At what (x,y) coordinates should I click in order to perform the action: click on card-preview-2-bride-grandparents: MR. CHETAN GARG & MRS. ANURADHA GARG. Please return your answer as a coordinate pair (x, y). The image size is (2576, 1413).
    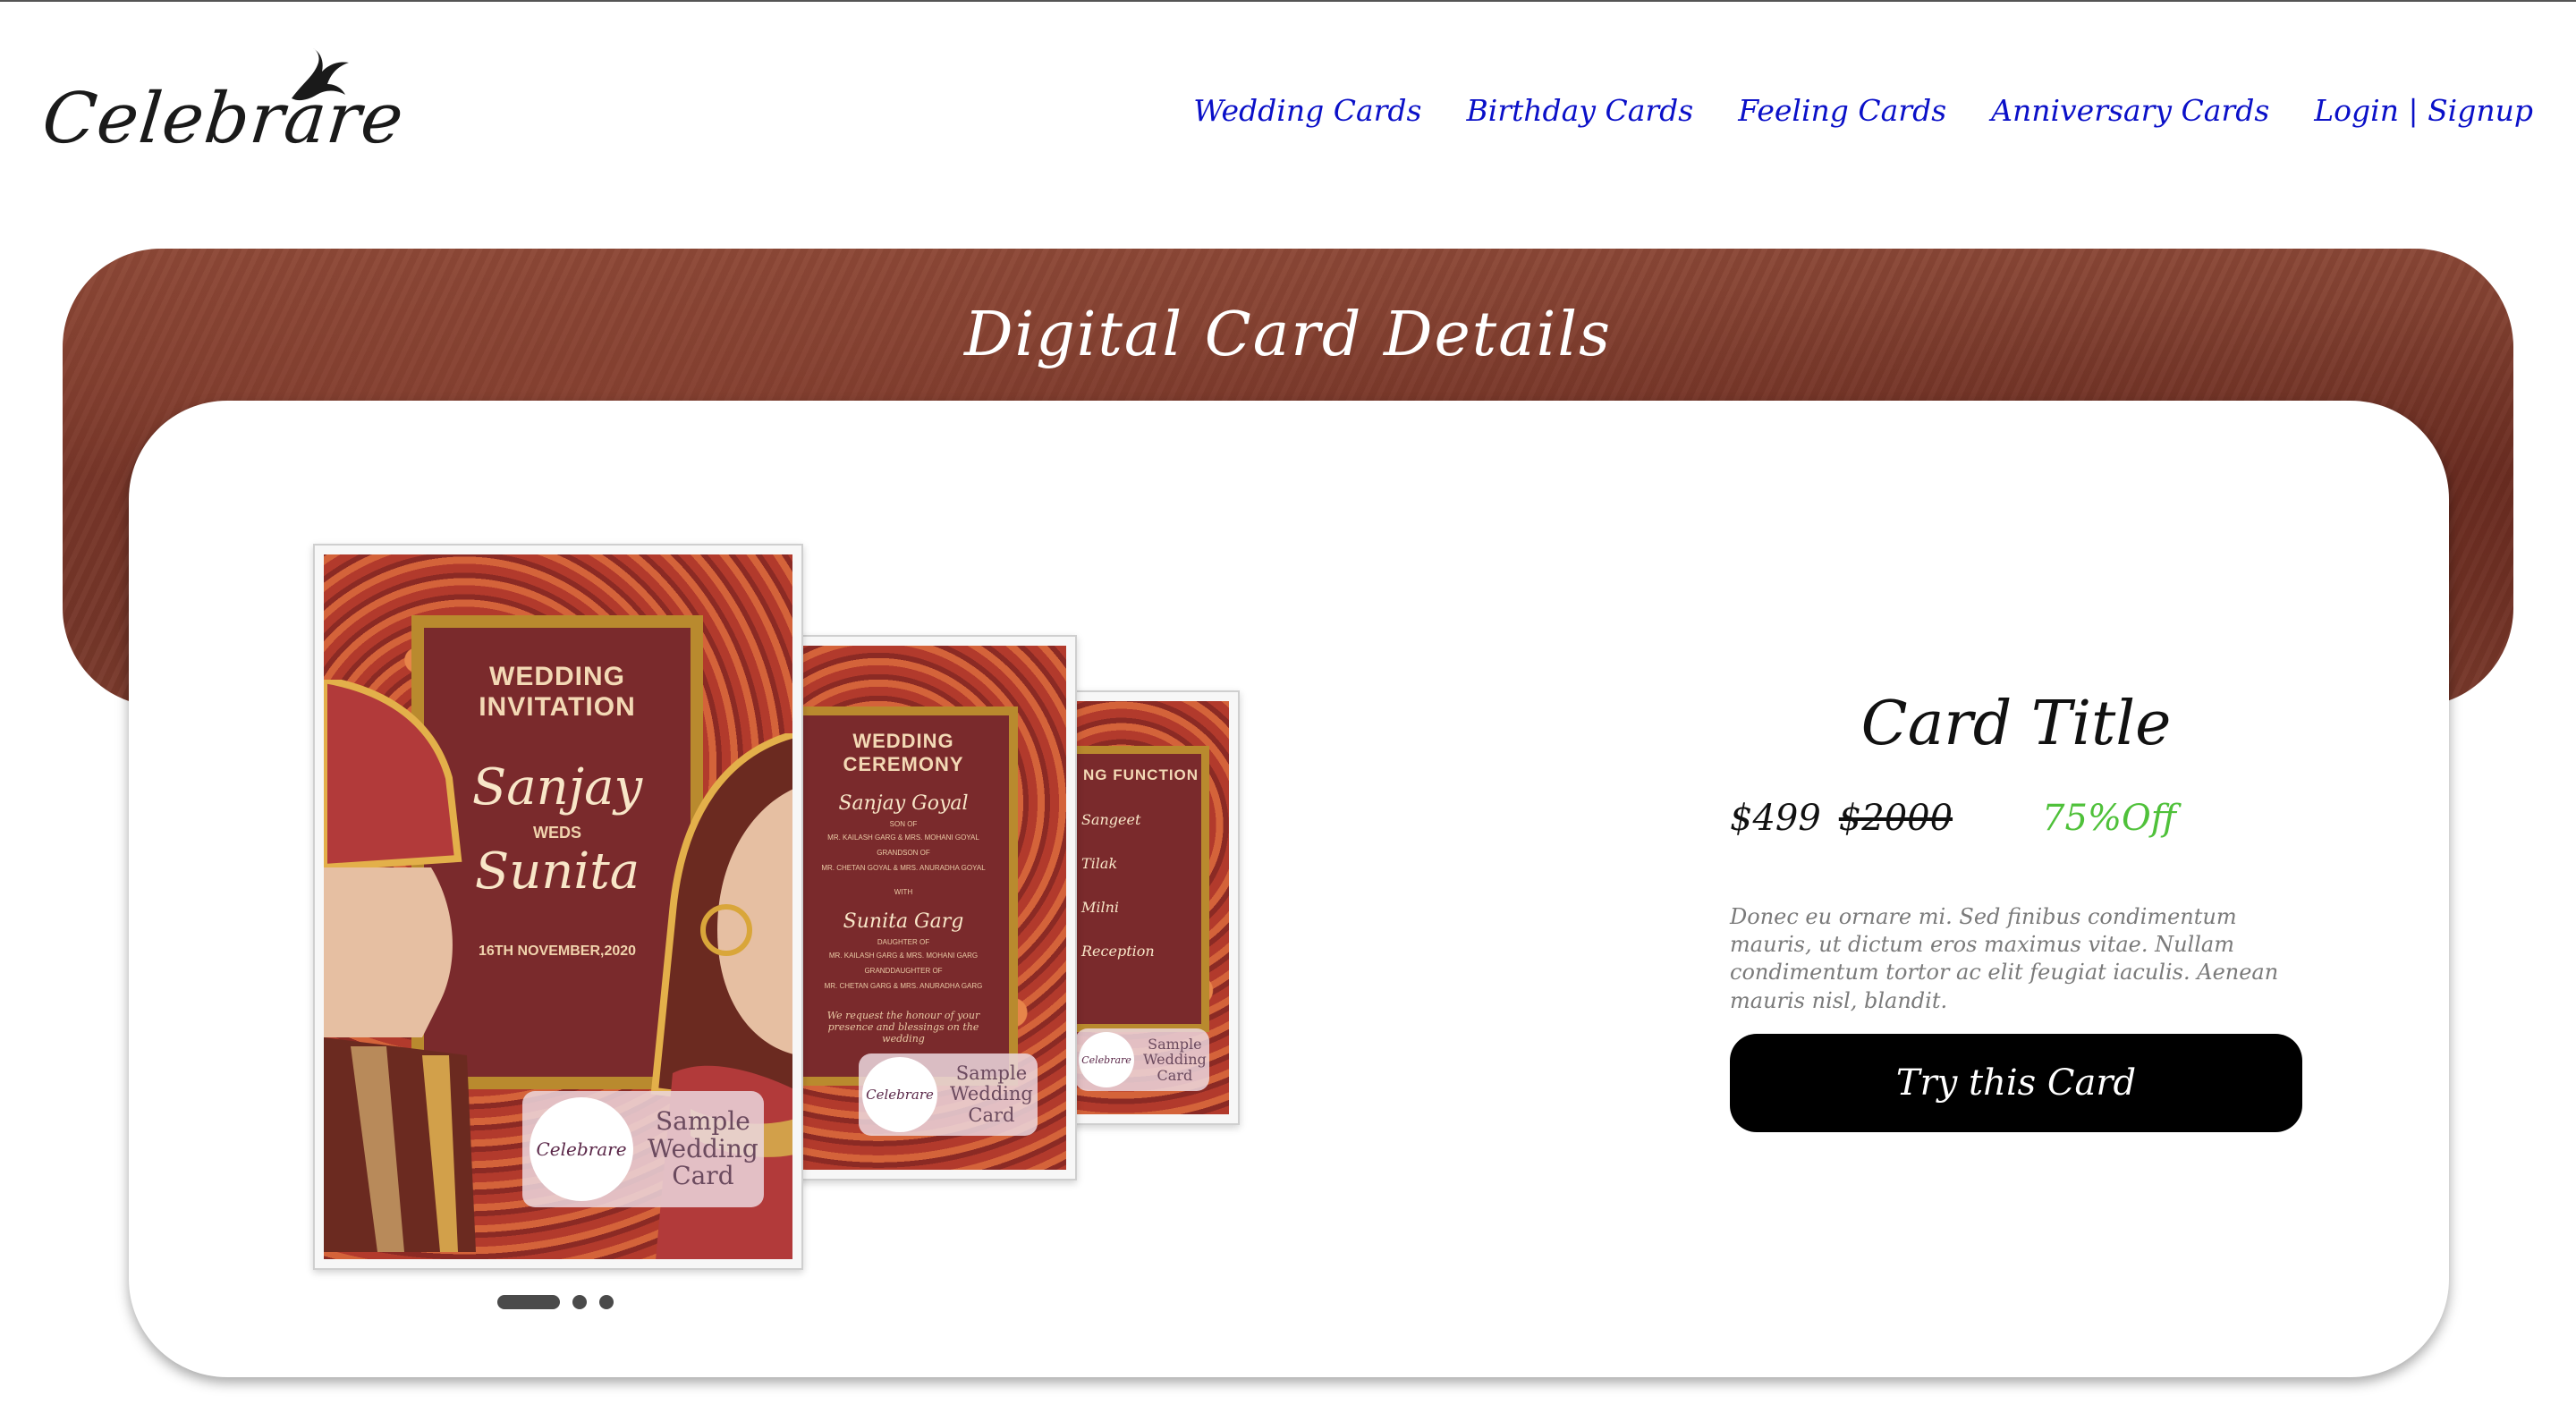
    Looking at the image, I should click on (903, 986).